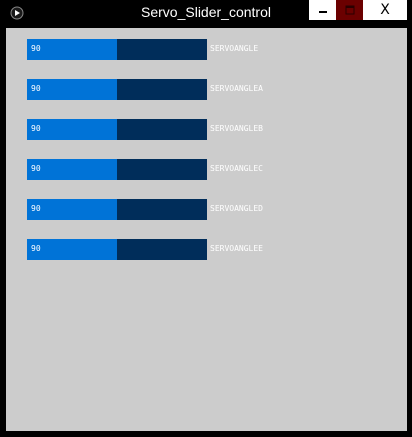 This screenshot has width=412, height=437. I want to click on slider-row: 90 SERVOANGLEB, so click(157, 129).